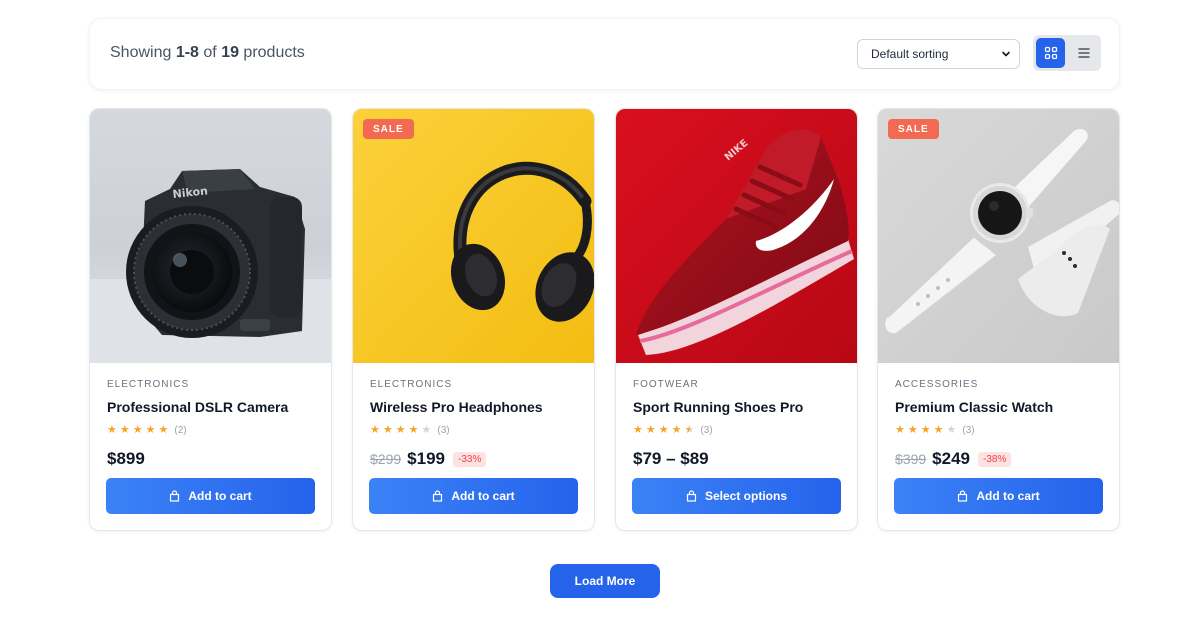 This screenshot has height=628, width=1200. I want to click on discount-badge: -38%, so click(994, 459).